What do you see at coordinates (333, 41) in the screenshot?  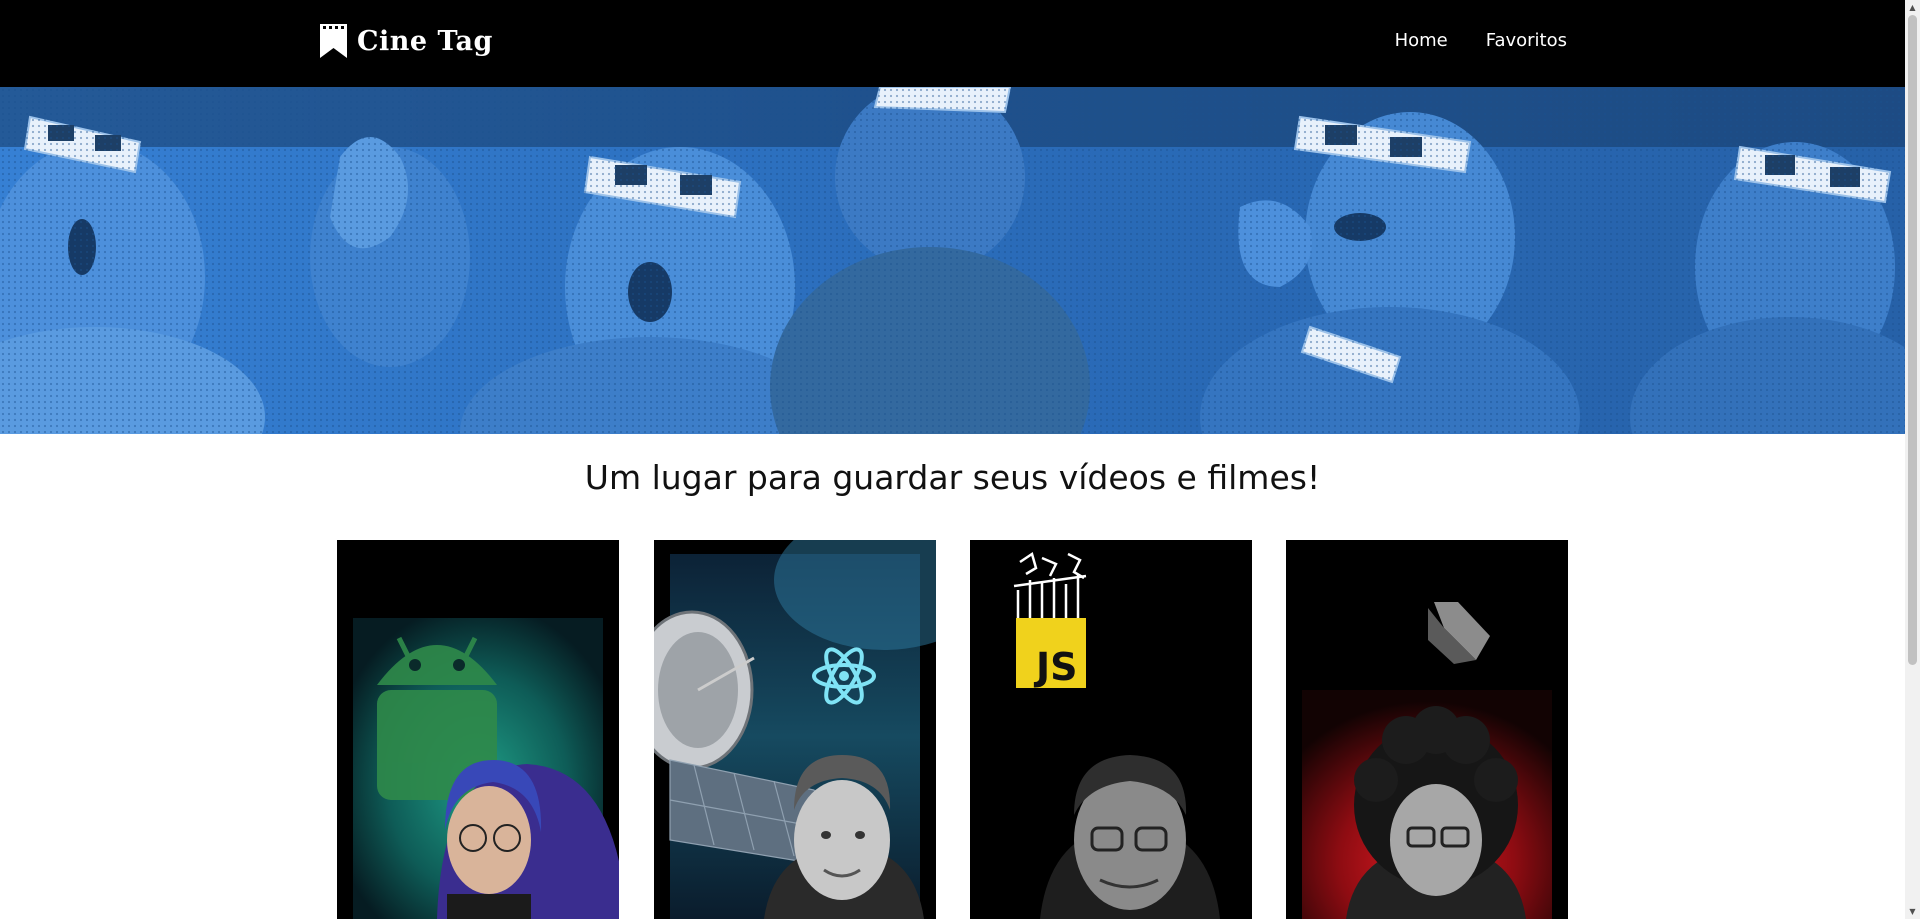 I see `bookmark-film-icon` at bounding box center [333, 41].